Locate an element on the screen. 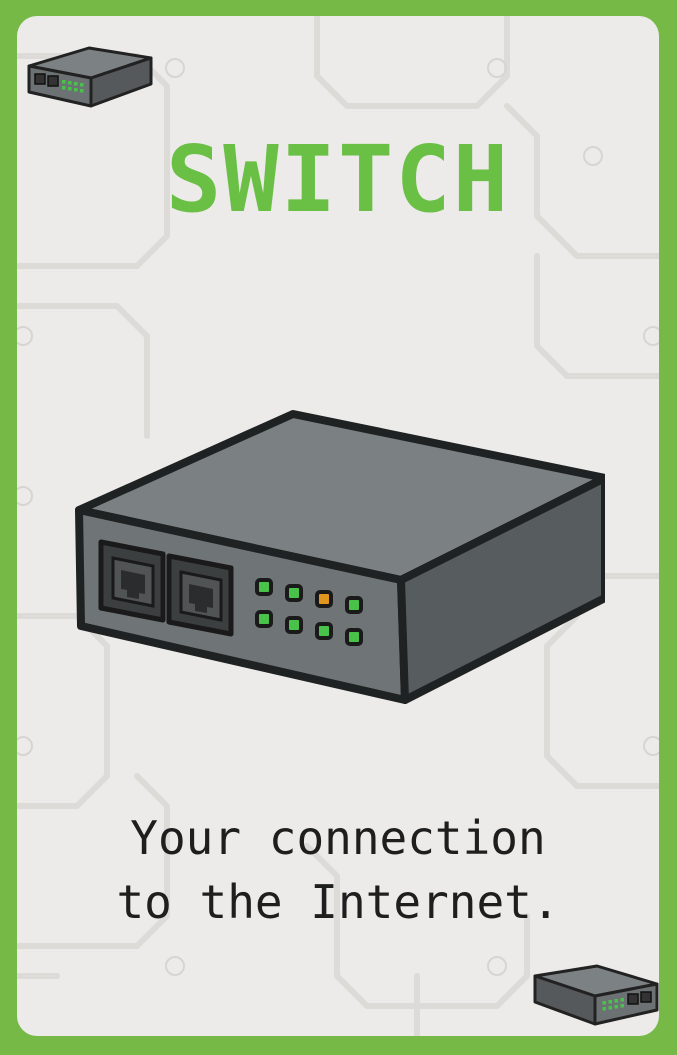 The image size is (677, 1055). description-line-2: to the Internet. is located at coordinates (338, 902).